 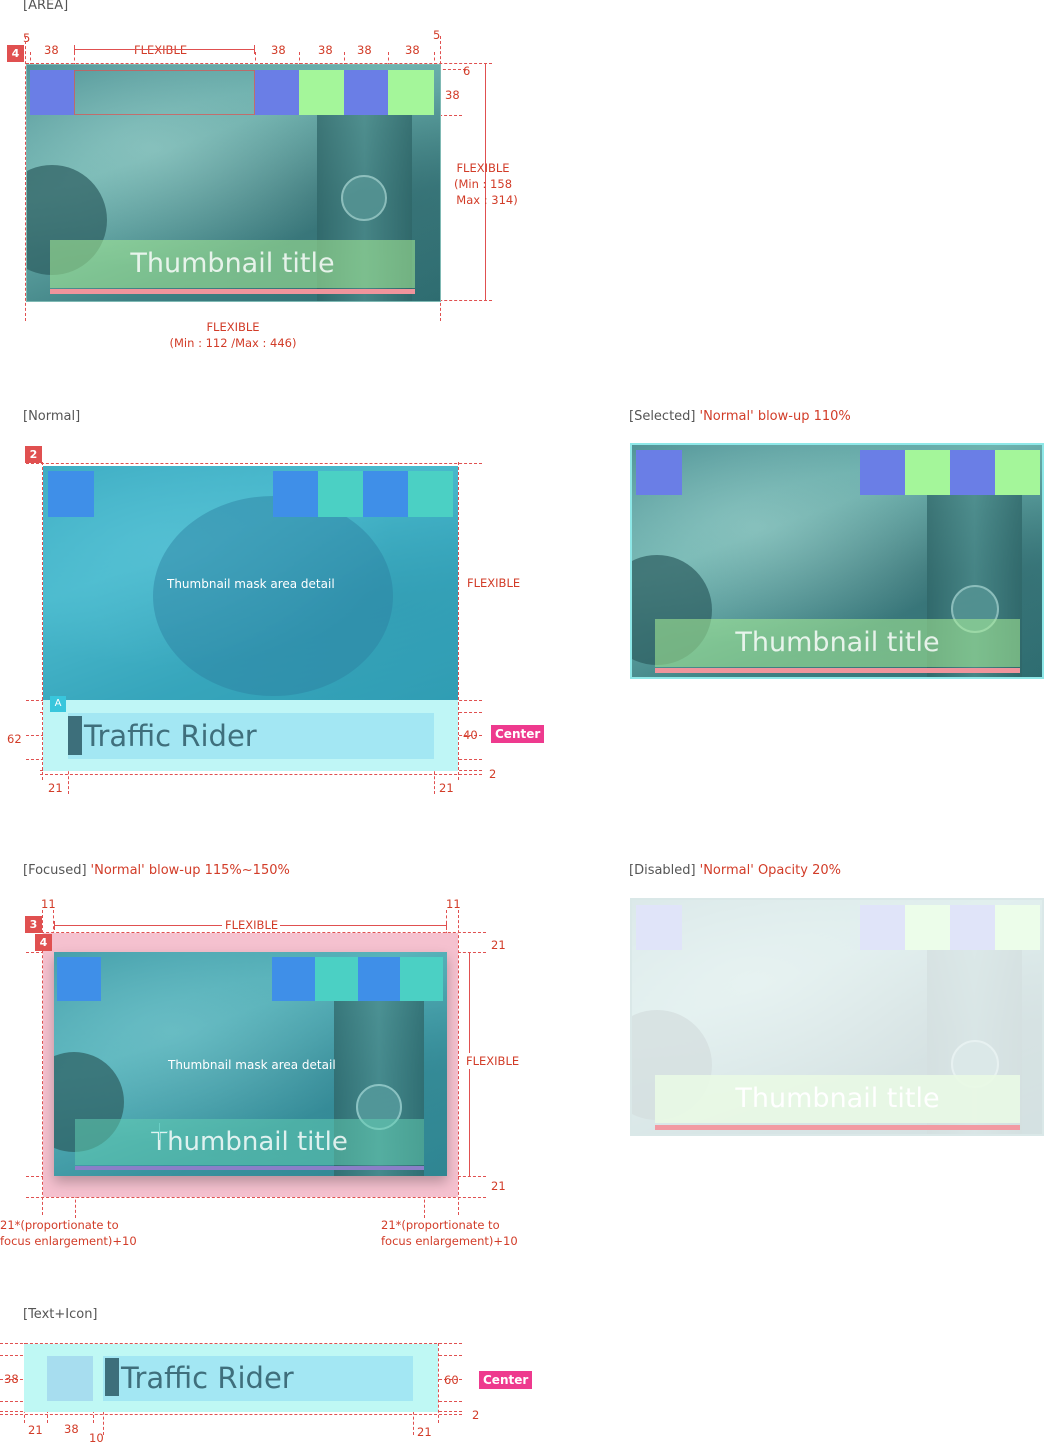 I want to click on focused-mask-text: Thumbnail mask area detail, so click(x=252, y=1065).